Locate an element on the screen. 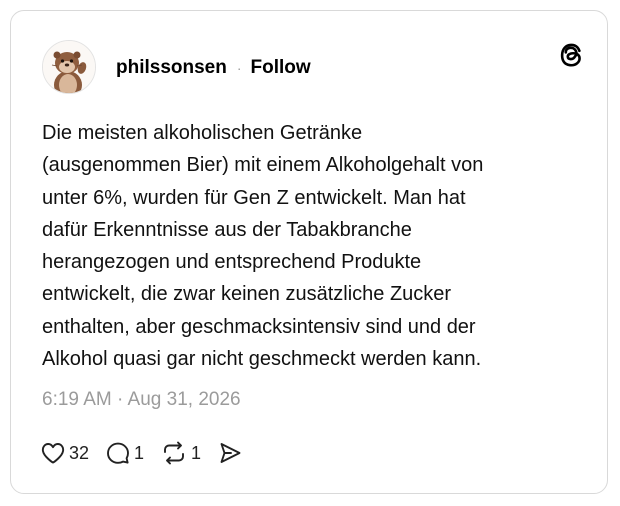 The height and width of the screenshot is (506, 620). repost-icon is located at coordinates (174, 453).